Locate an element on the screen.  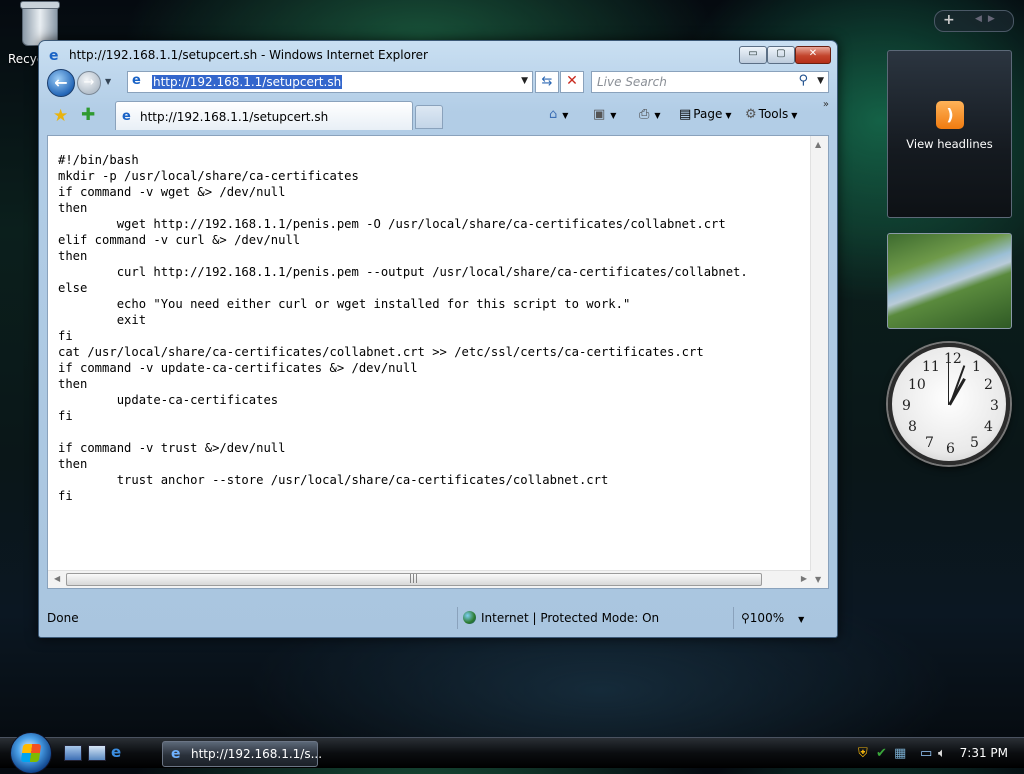
clock-number-9: 9 is located at coordinates (906, 406).